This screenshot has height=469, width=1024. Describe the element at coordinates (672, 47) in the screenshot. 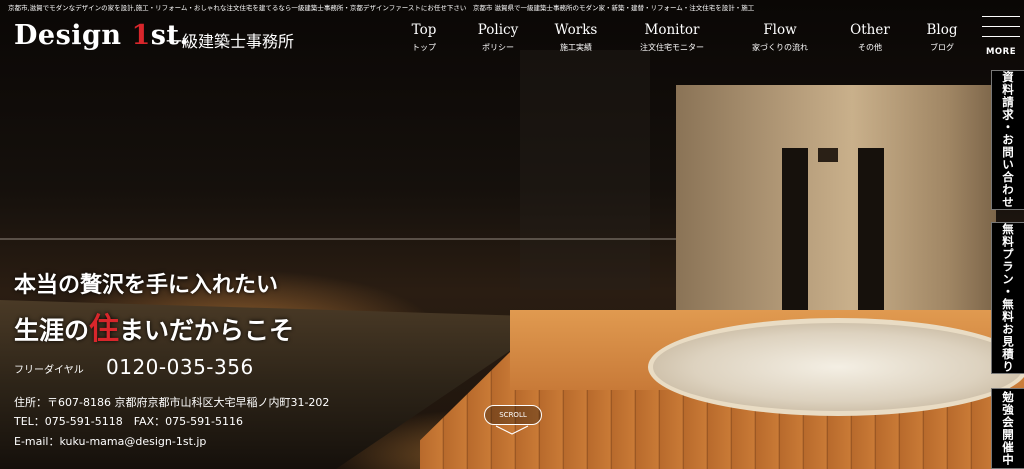

I see `nav-label-ja: 注文住宅モニター` at that location.